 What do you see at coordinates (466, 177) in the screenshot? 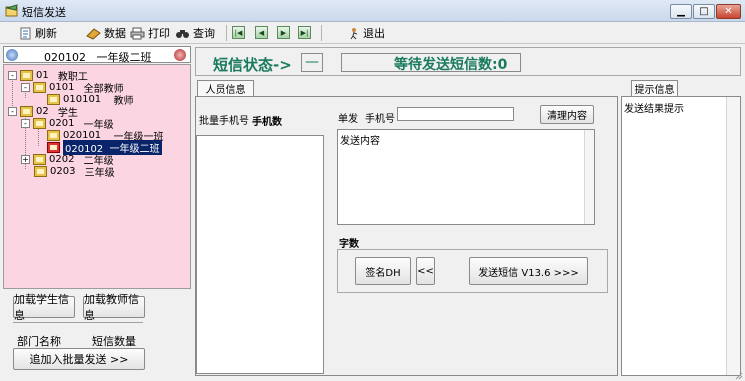
I see `message-content-textarea: 发送内容` at bounding box center [466, 177].